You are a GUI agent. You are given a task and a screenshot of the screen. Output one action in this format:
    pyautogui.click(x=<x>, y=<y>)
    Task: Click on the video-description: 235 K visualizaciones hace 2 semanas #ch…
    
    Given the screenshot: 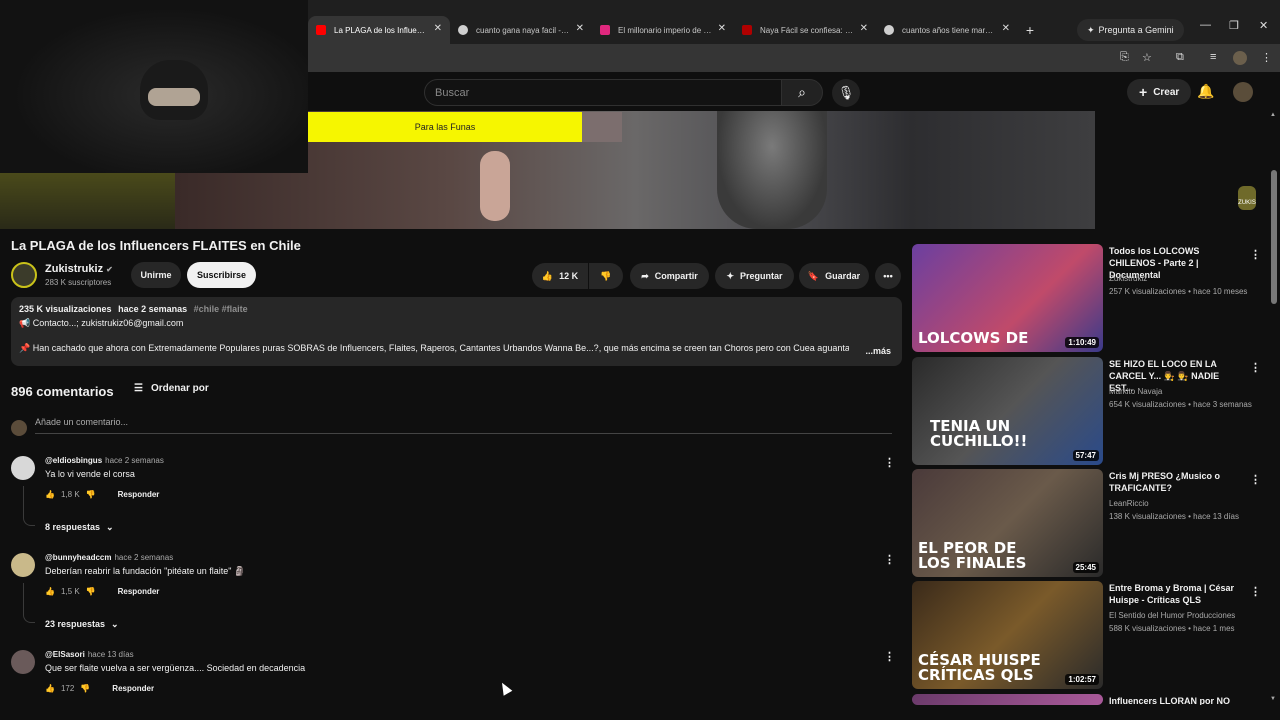 What is the action you would take?
    pyautogui.click(x=456, y=331)
    